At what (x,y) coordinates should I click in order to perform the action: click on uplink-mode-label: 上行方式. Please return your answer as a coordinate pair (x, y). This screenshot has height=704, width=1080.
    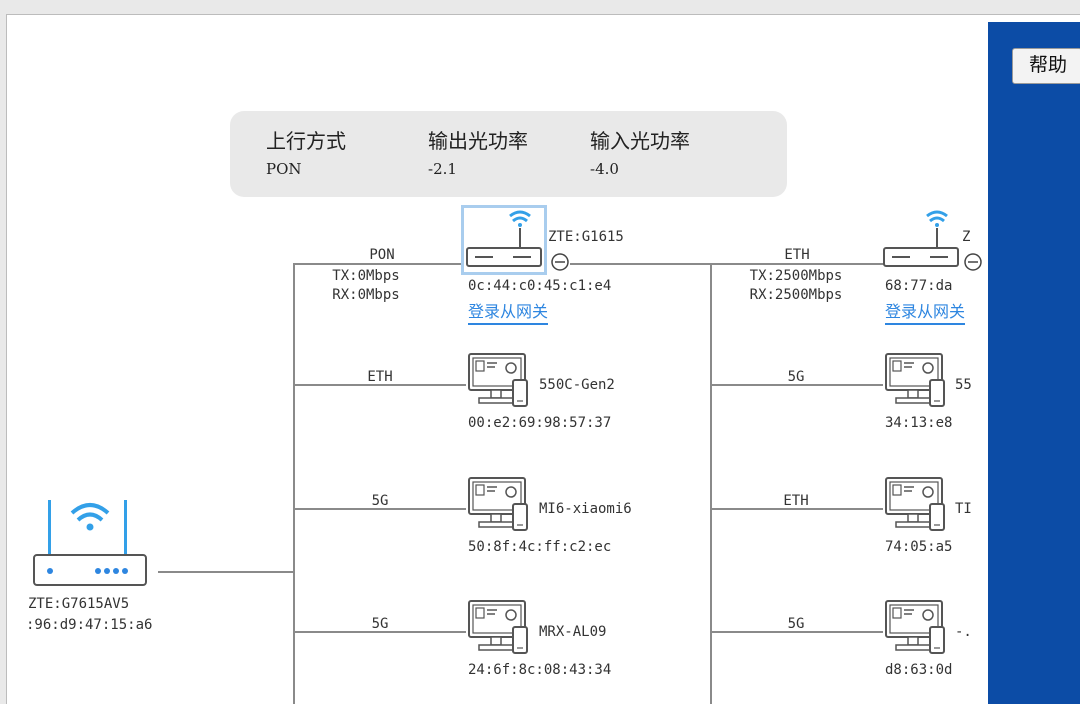
    Looking at the image, I should click on (306, 142).